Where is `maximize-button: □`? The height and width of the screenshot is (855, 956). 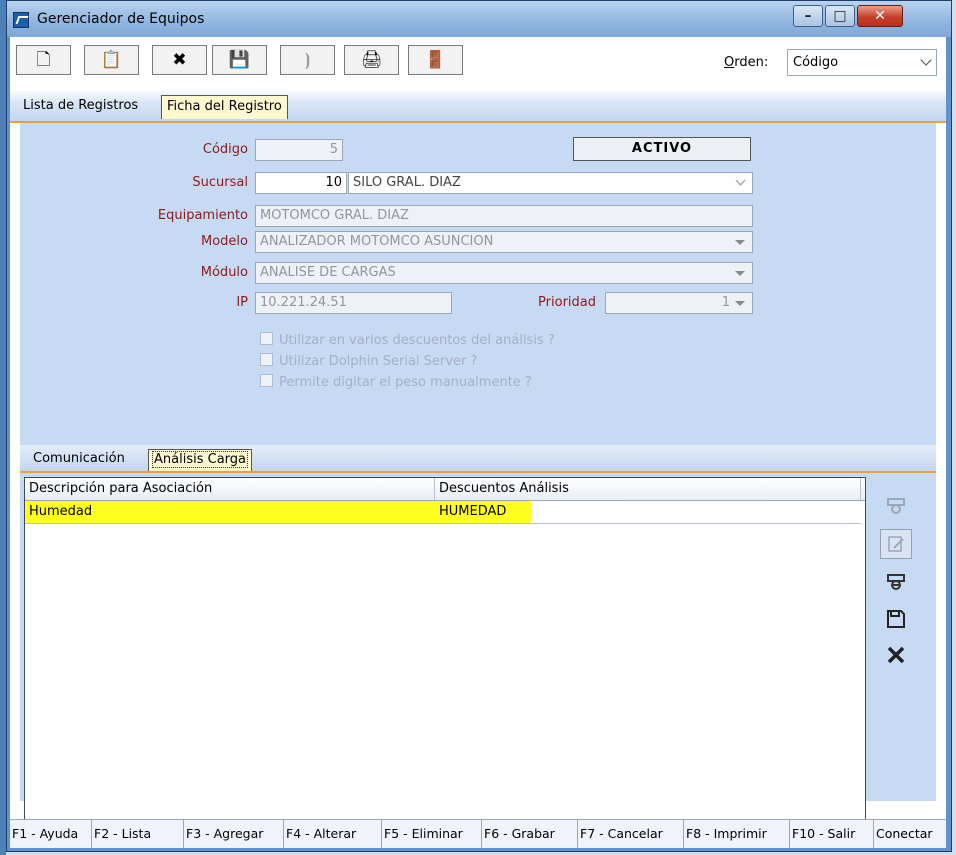 maximize-button: □ is located at coordinates (840, 16).